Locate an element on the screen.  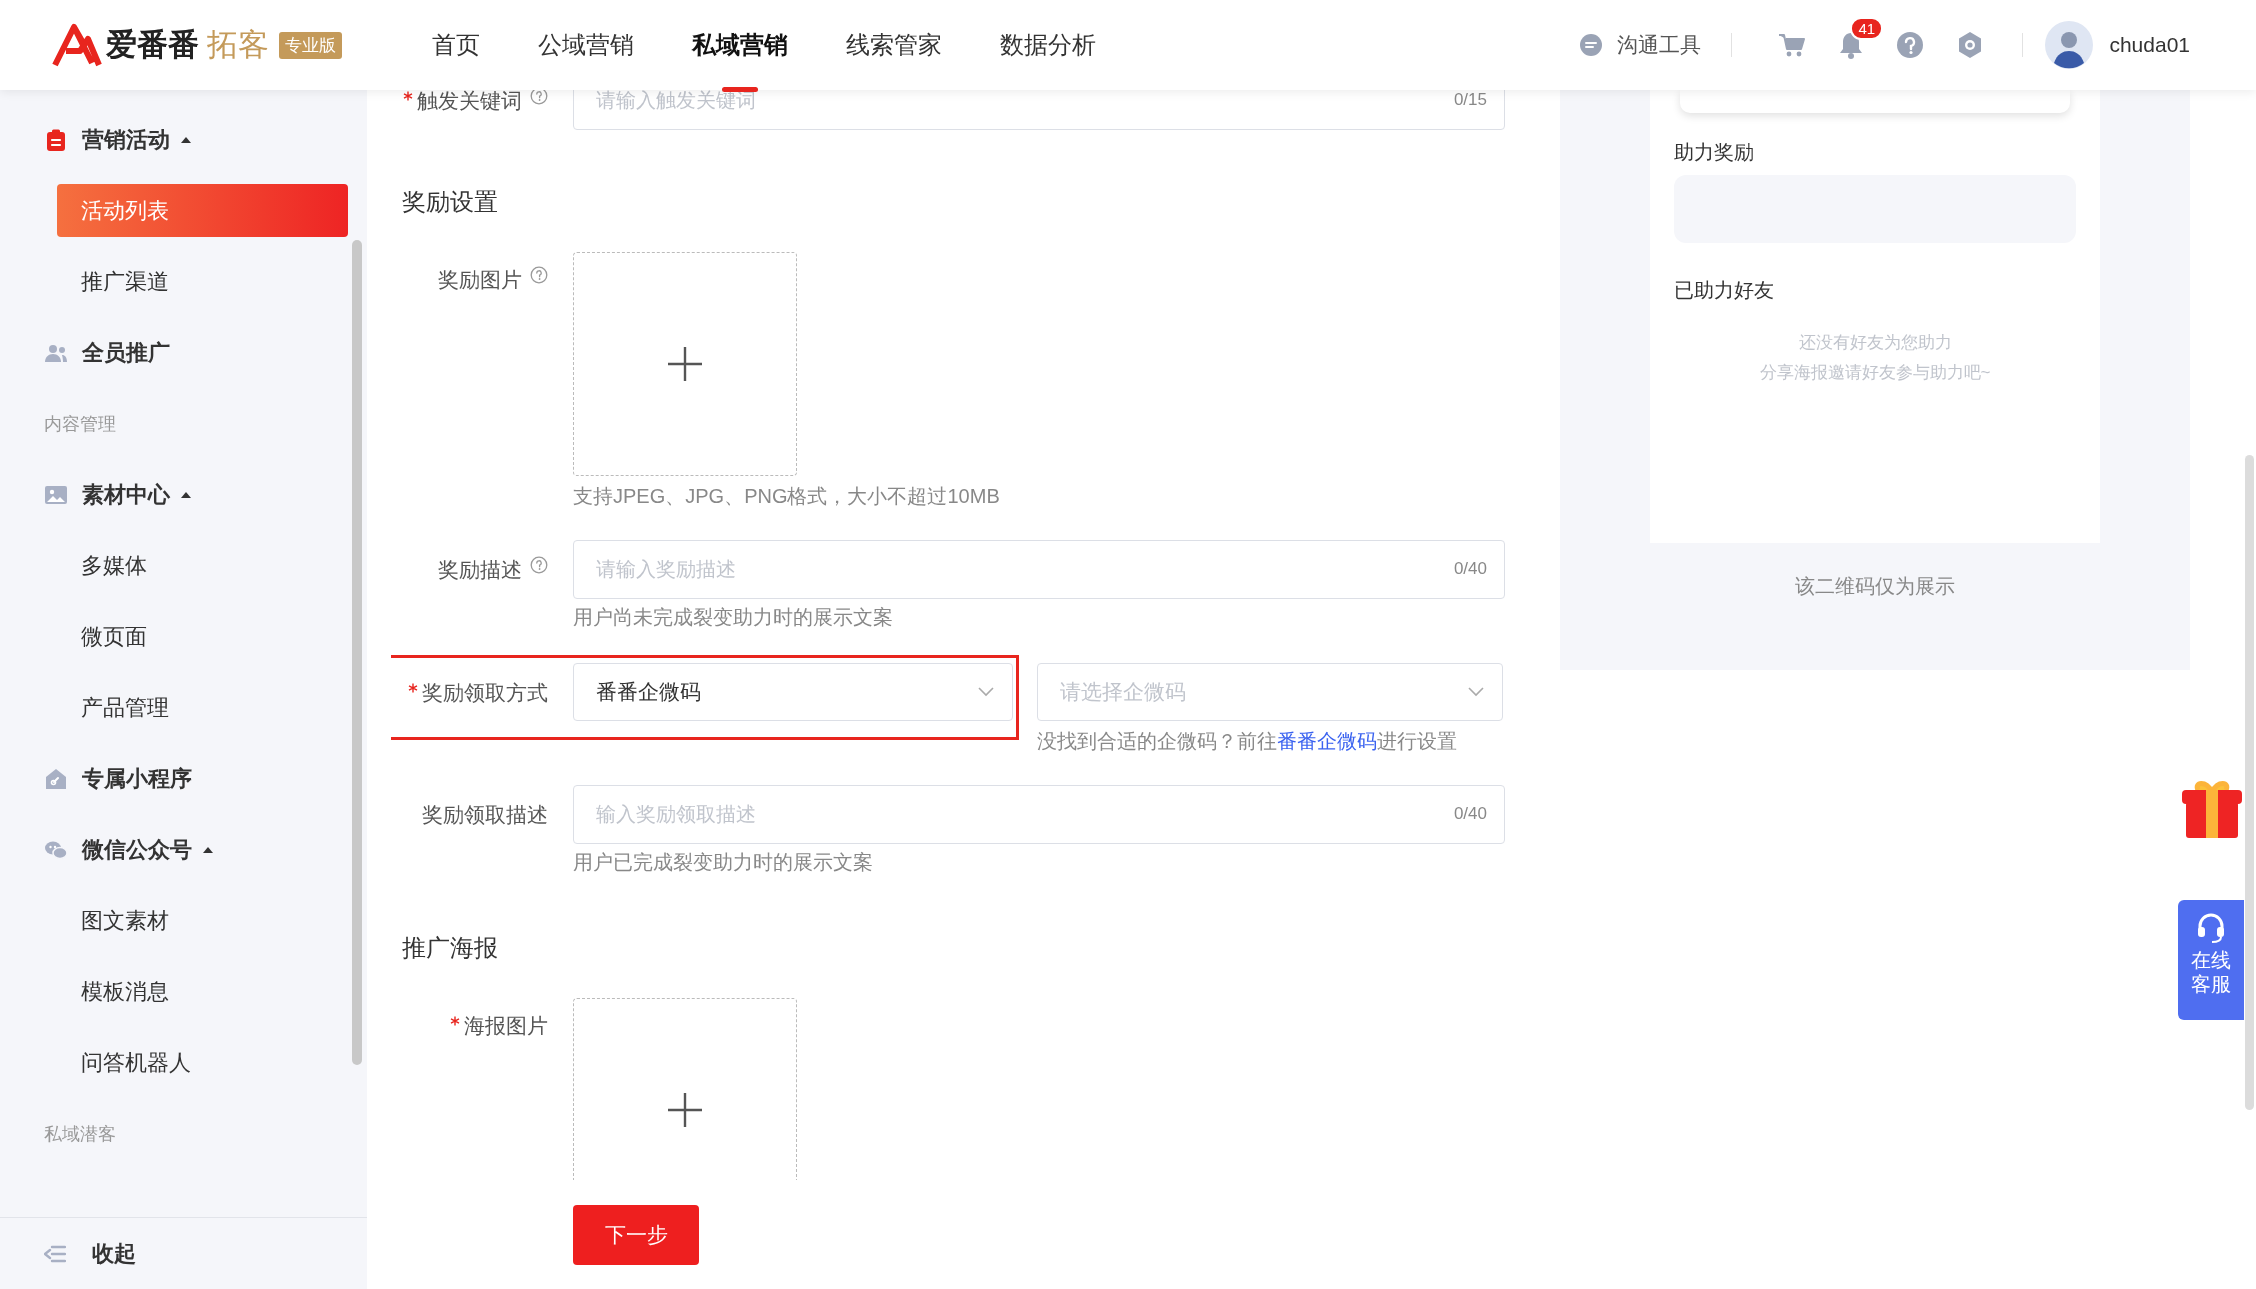
menu-item: 推广渠道 is located at coordinates (202, 281).